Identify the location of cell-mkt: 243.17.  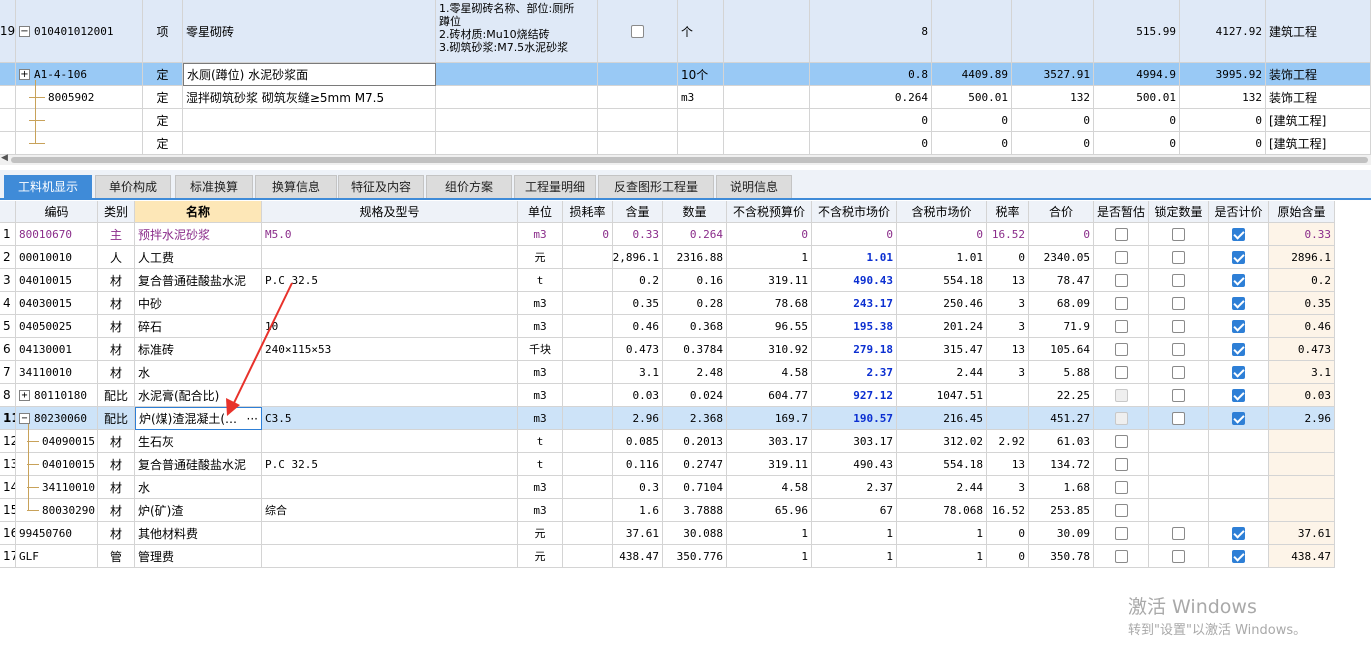
(854, 303).